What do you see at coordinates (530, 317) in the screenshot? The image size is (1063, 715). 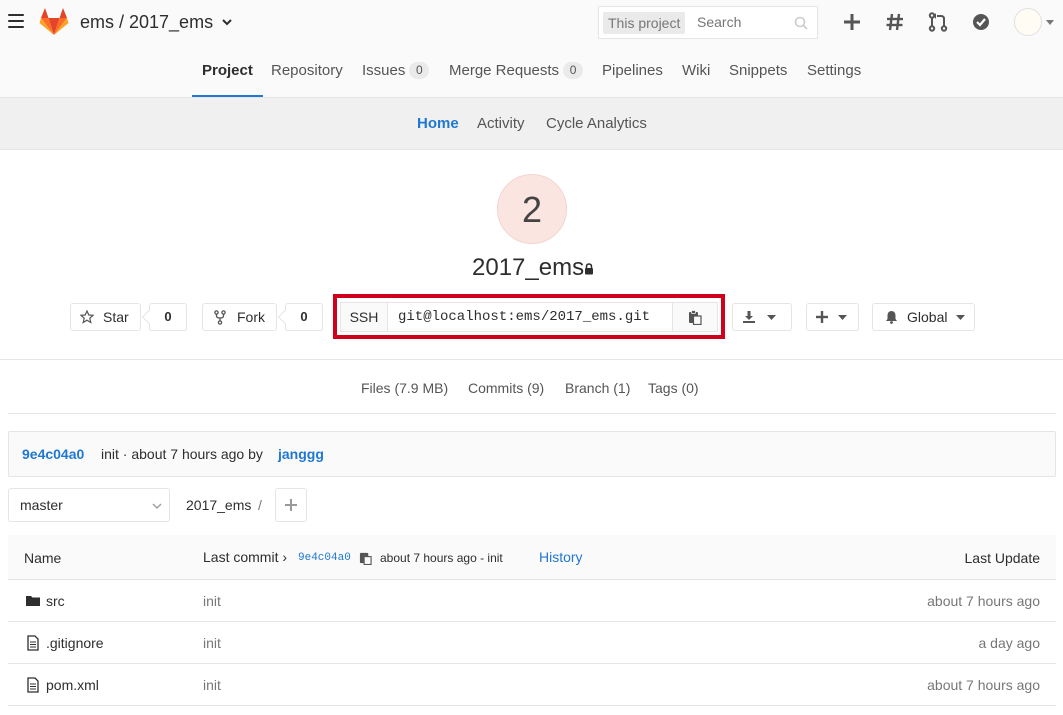 I see `clone-url-input` at bounding box center [530, 317].